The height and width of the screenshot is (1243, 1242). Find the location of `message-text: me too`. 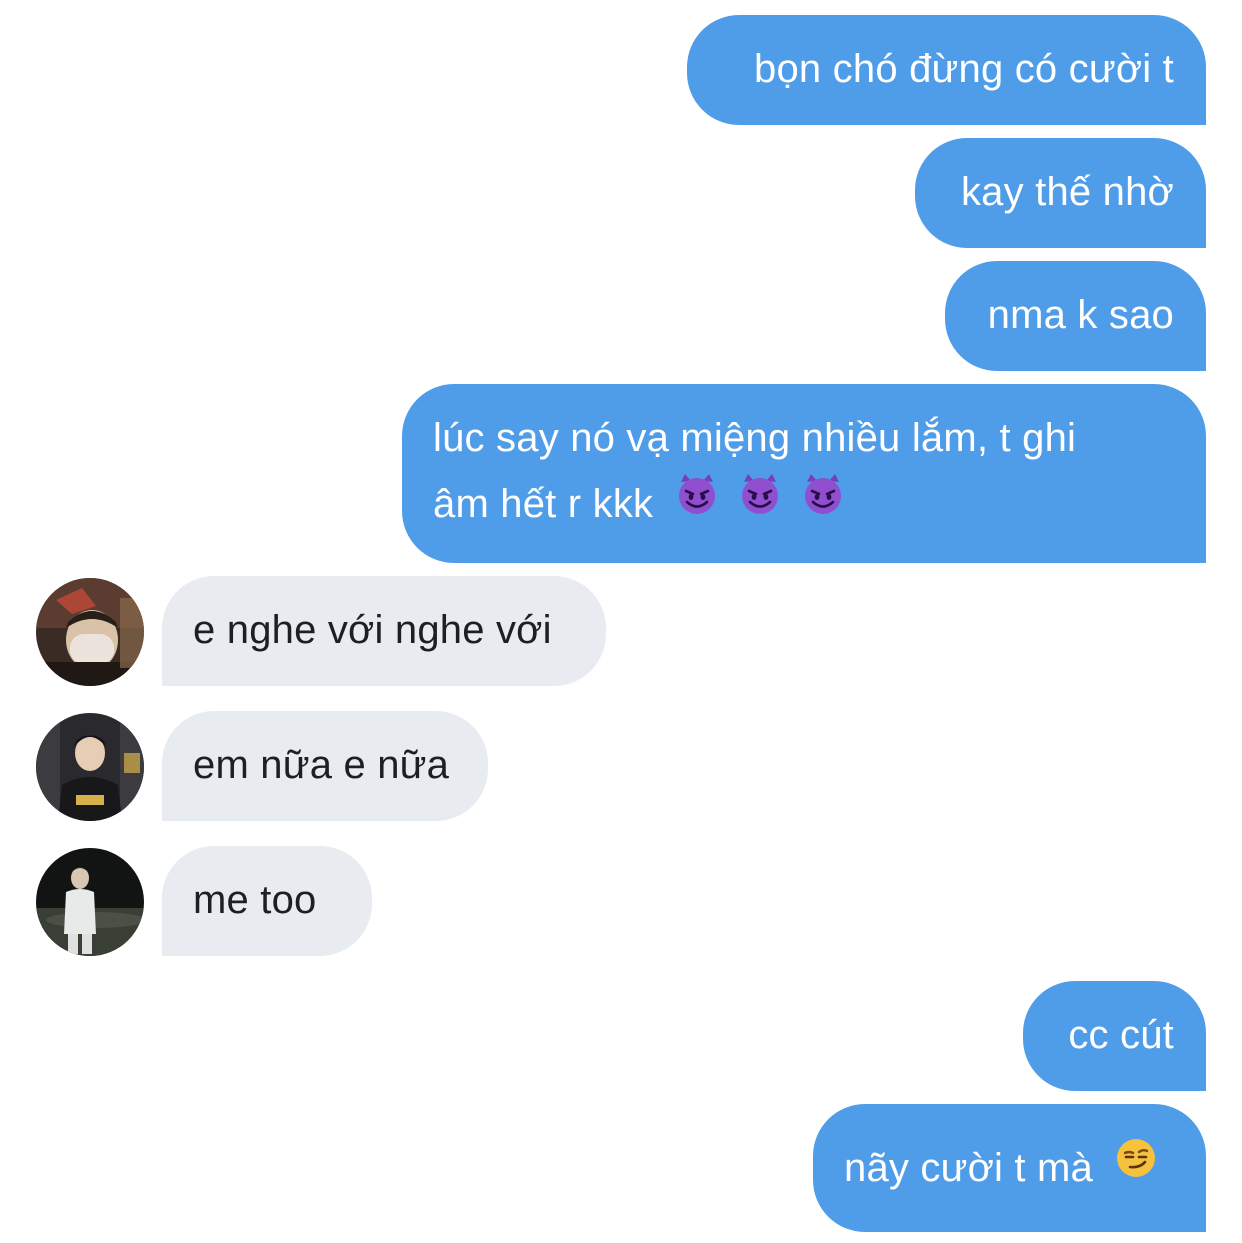

message-text: me too is located at coordinates (255, 900).